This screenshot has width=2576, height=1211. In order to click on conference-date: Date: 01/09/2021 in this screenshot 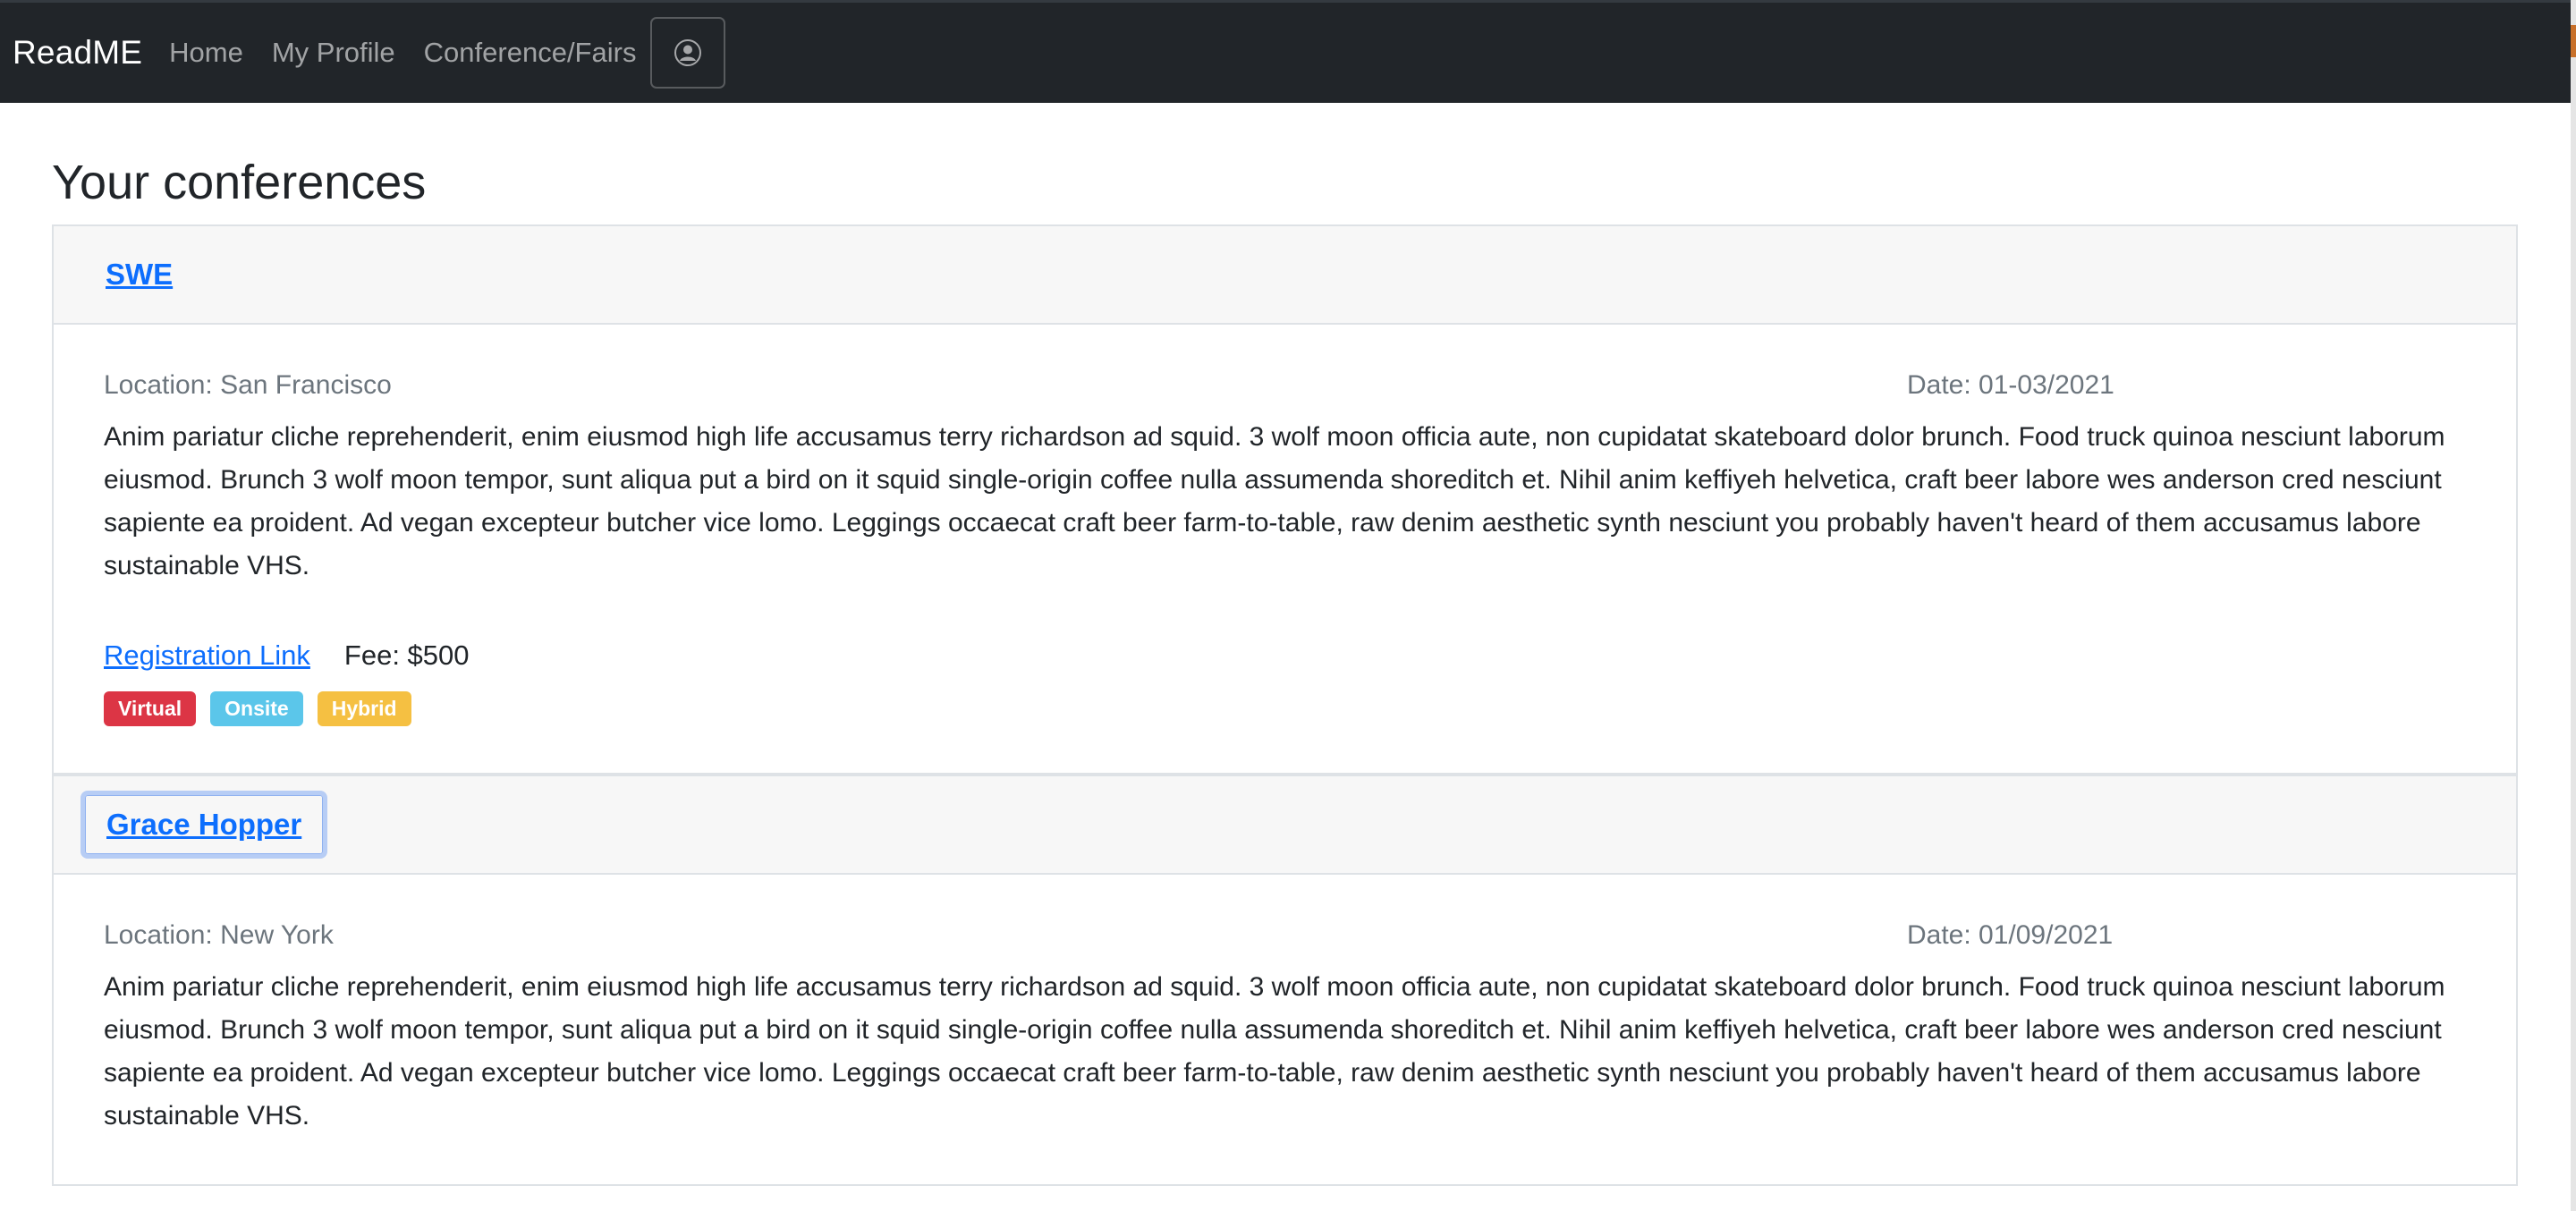, I will do `click(2010, 935)`.